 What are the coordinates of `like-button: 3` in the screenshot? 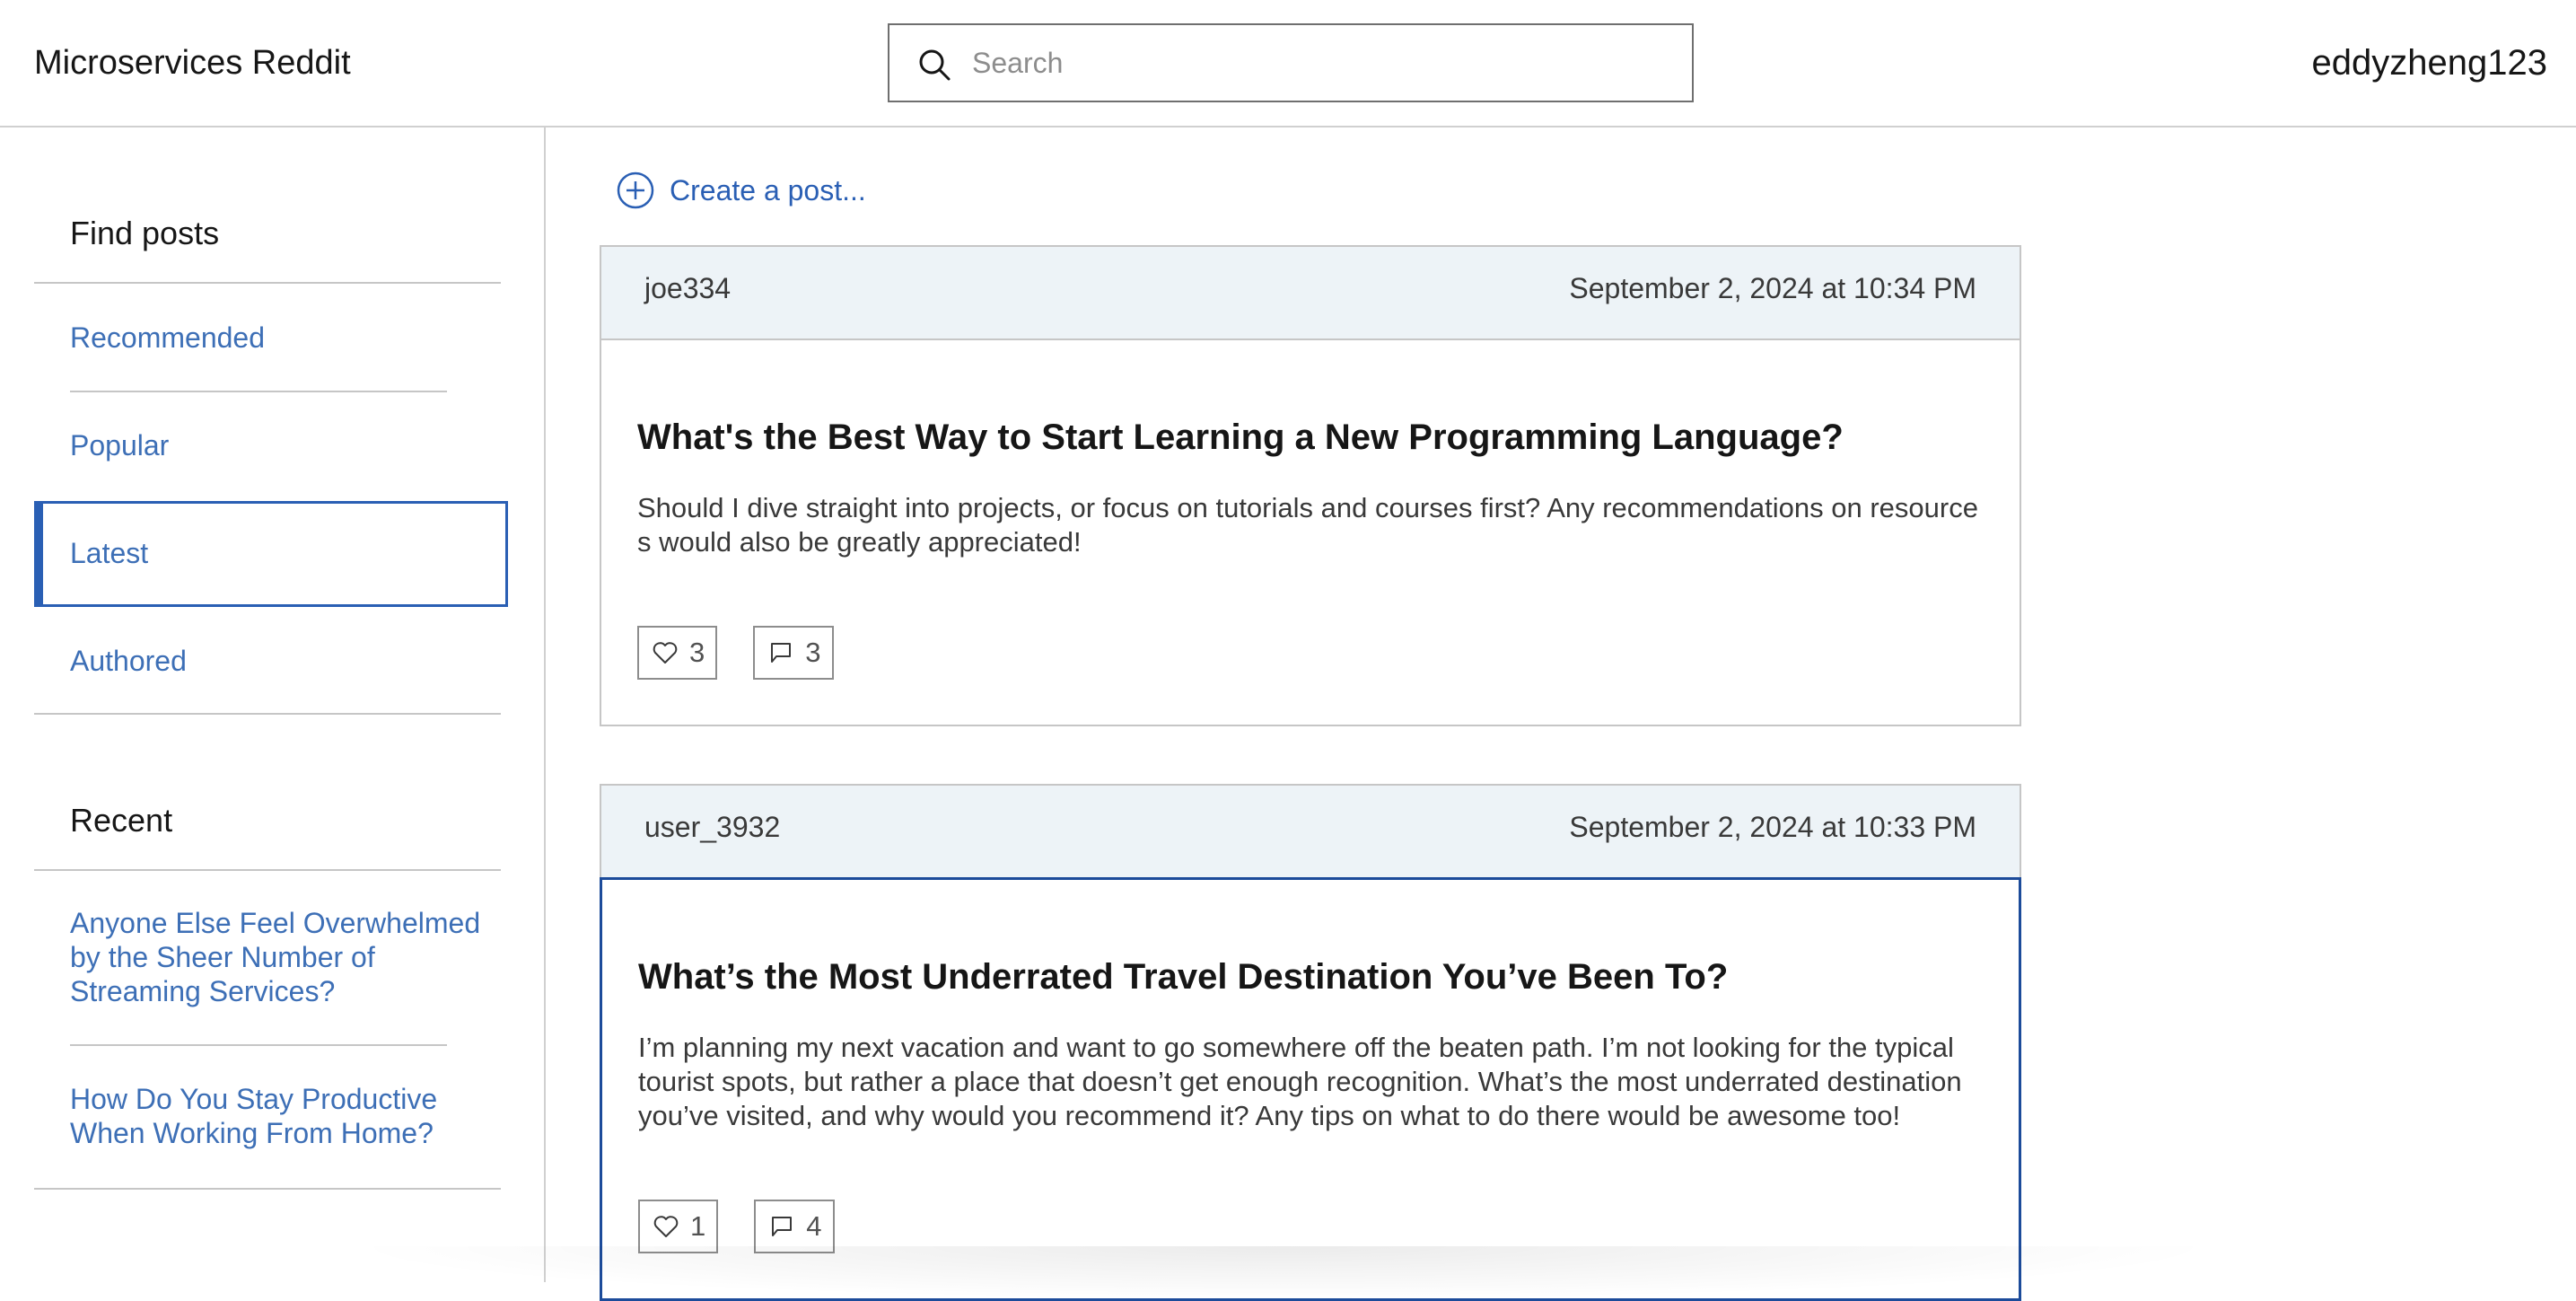 It's located at (677, 653).